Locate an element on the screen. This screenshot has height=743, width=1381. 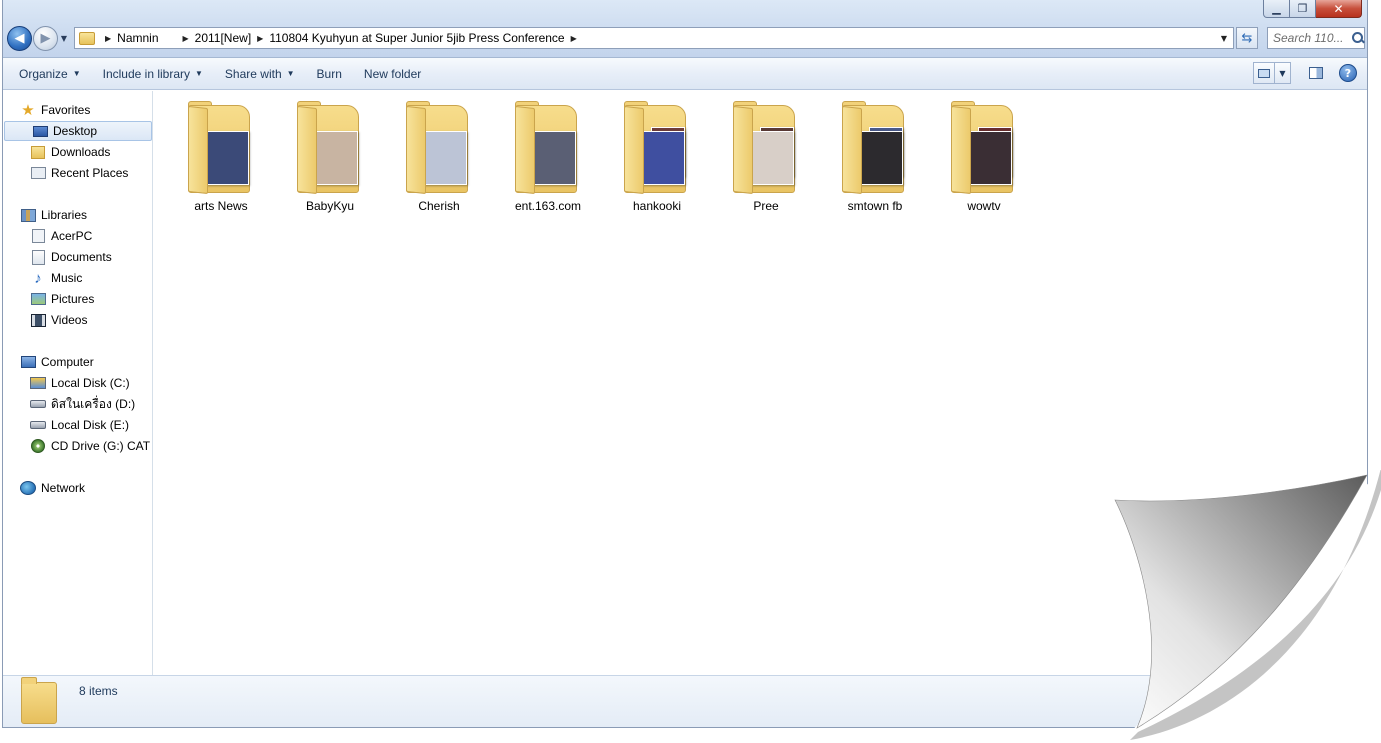
nav-music: ♪ Music is located at coordinates (77, 278).